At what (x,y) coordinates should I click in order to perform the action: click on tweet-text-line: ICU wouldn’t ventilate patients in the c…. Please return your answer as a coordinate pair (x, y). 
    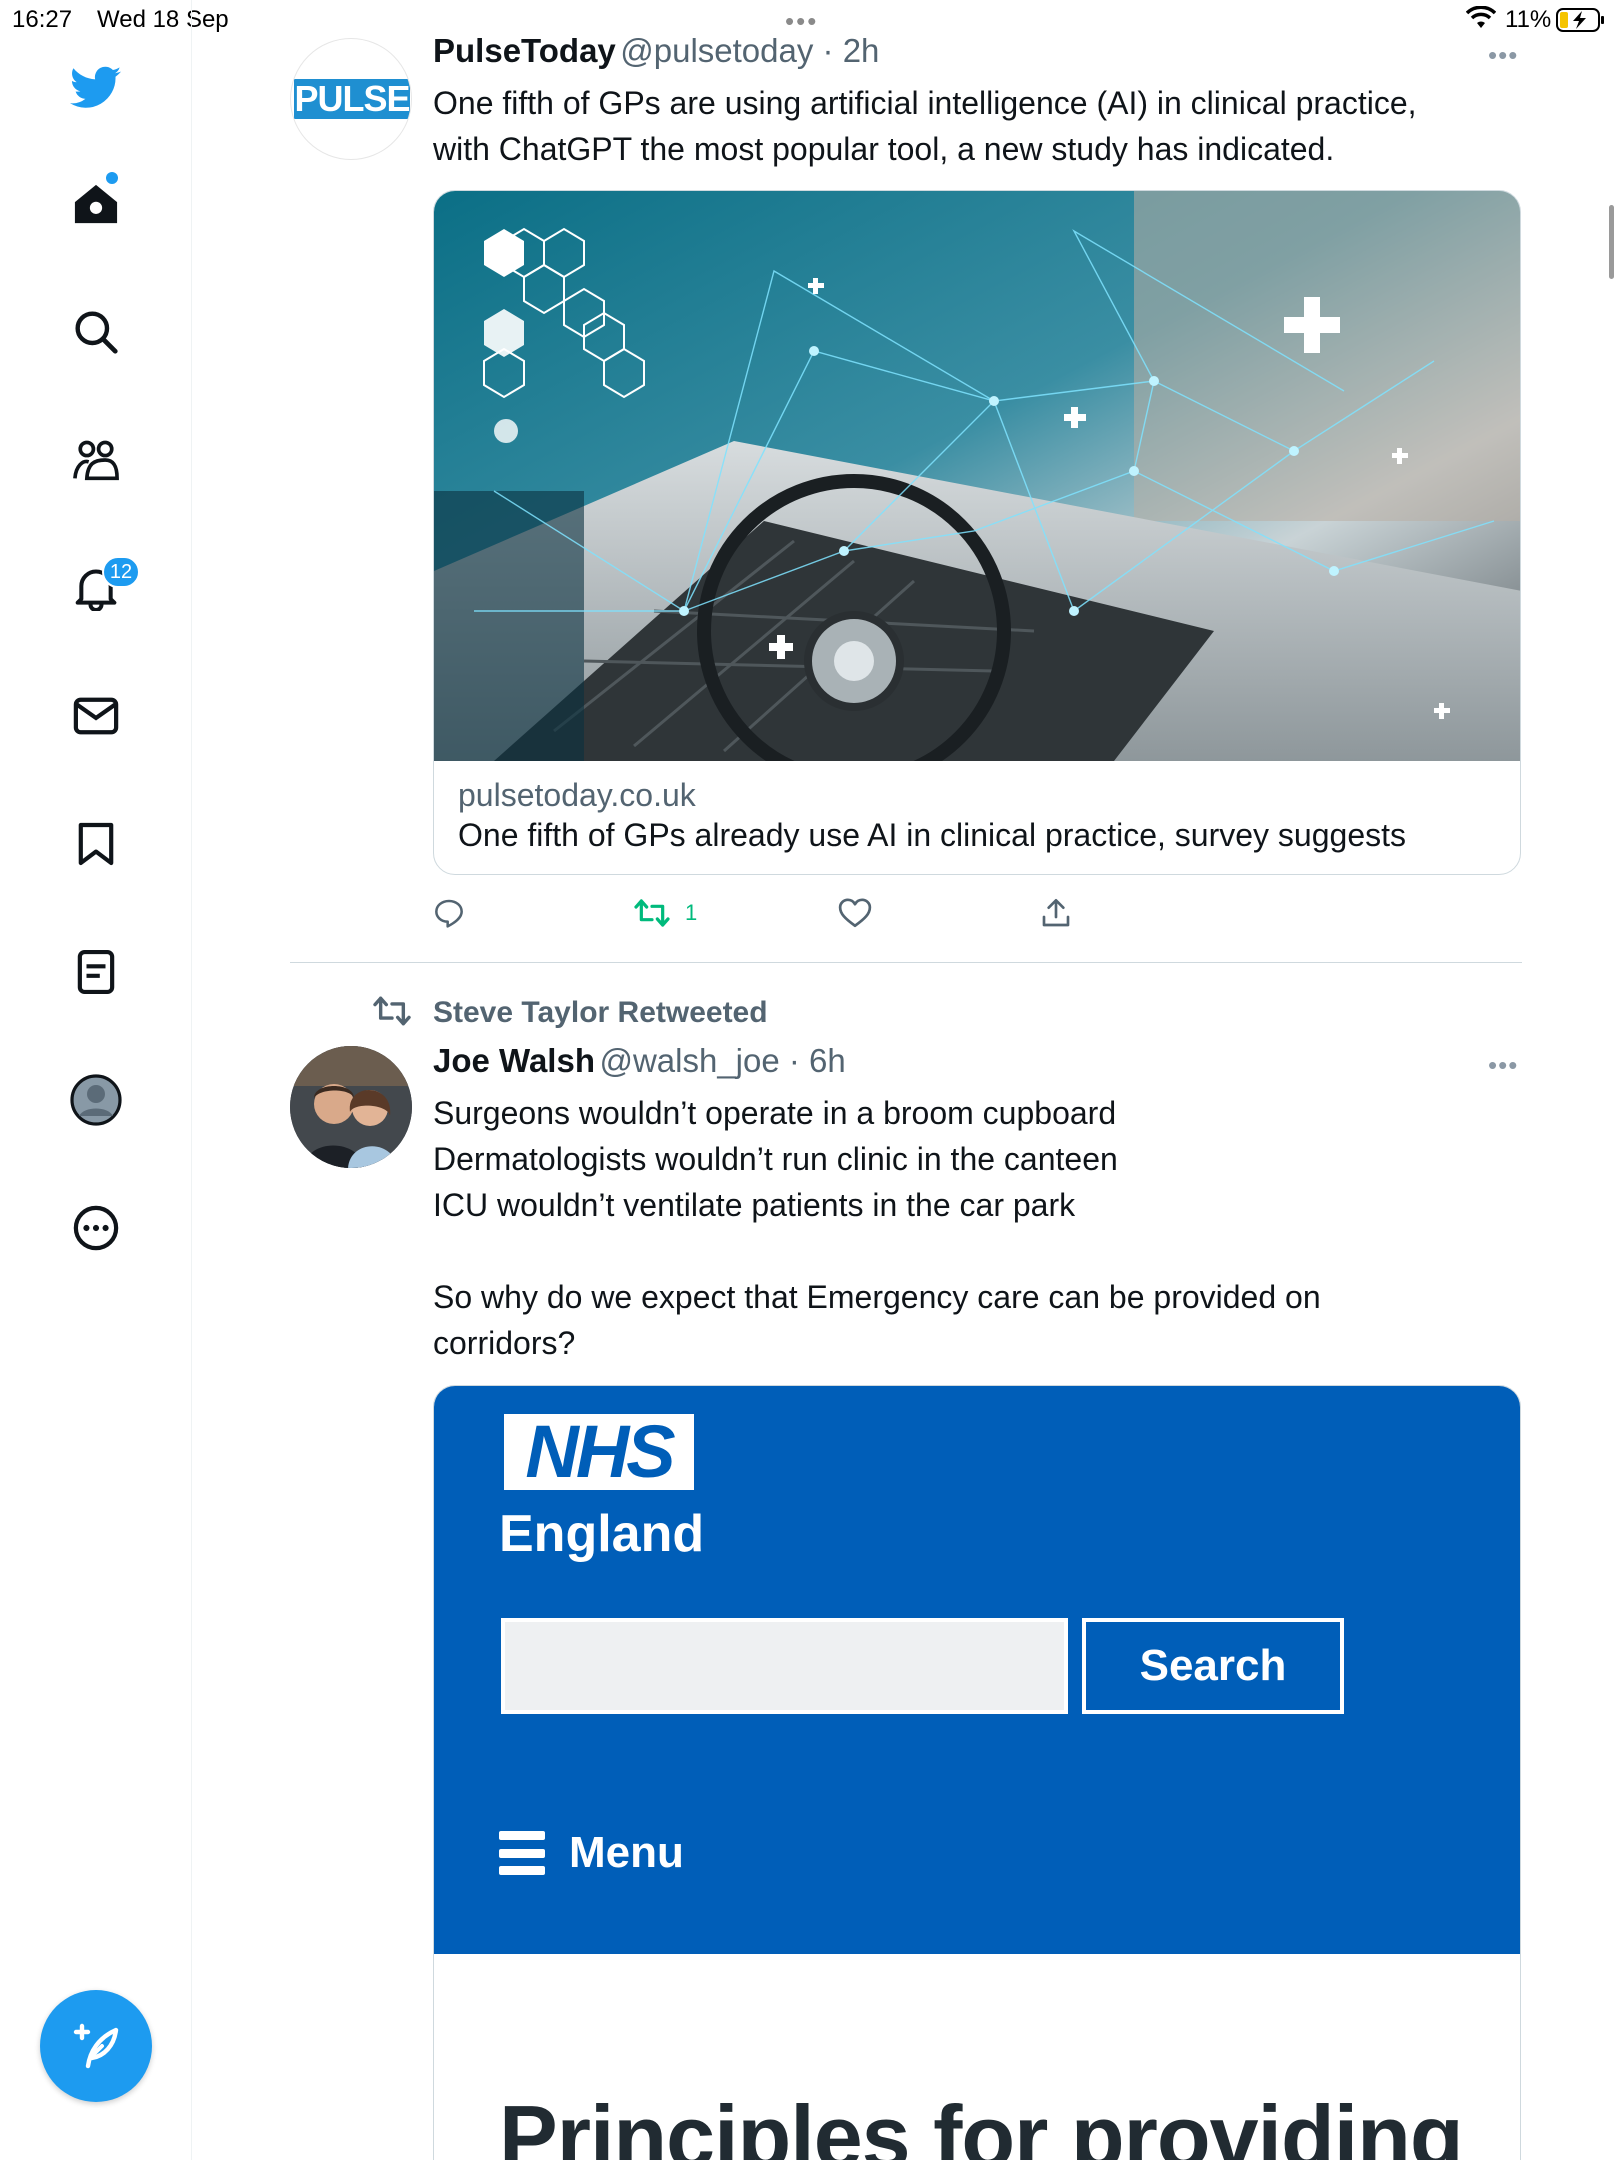
    Looking at the image, I should click on (754, 1205).